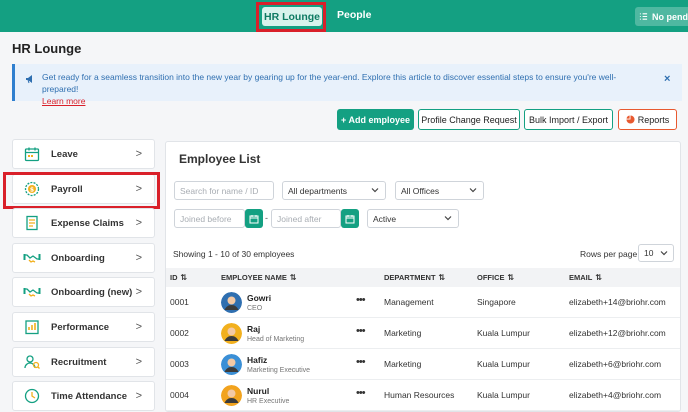 The image size is (688, 412). Describe the element at coordinates (83, 154) in the screenshot. I see `sidebar-item-leave: Leave >` at that location.